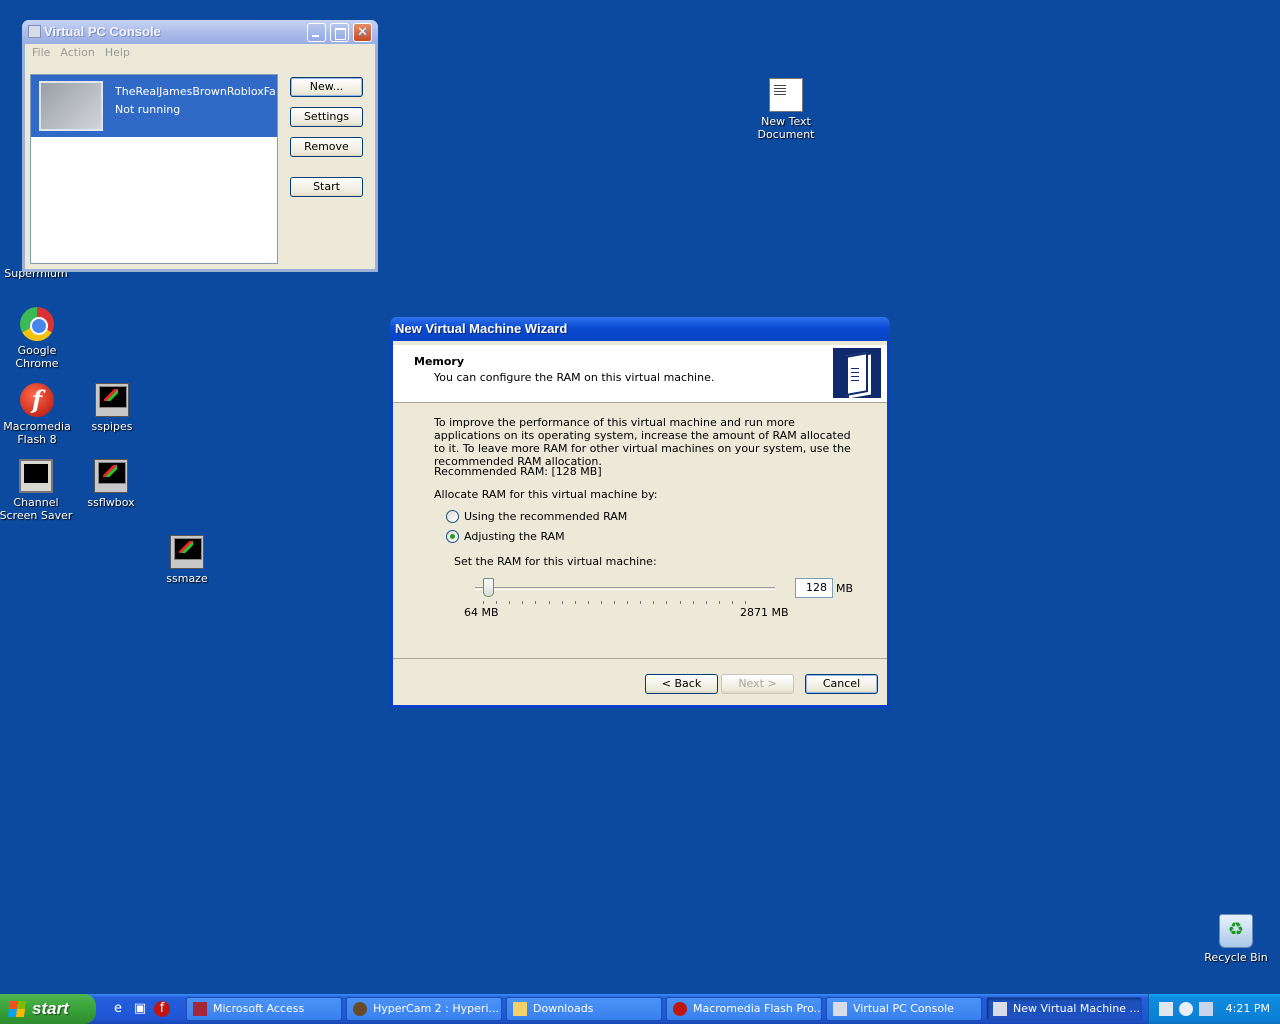 This screenshot has height=1024, width=1280. Describe the element at coordinates (37, 324) in the screenshot. I see `chrome-icon` at that location.